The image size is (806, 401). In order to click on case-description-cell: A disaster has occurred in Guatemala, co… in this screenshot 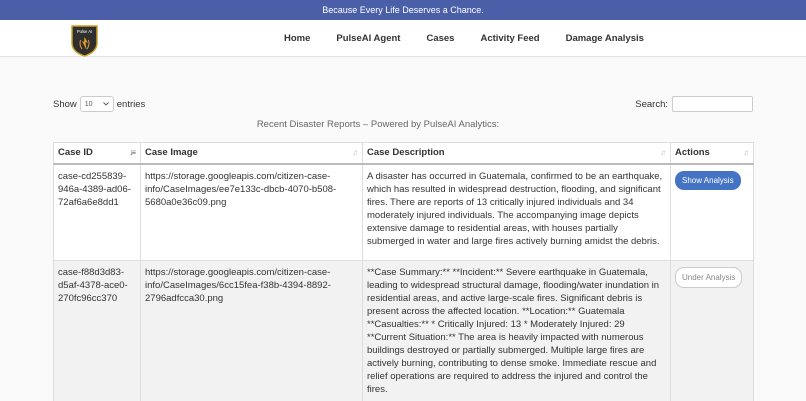, I will do `click(516, 212)`.